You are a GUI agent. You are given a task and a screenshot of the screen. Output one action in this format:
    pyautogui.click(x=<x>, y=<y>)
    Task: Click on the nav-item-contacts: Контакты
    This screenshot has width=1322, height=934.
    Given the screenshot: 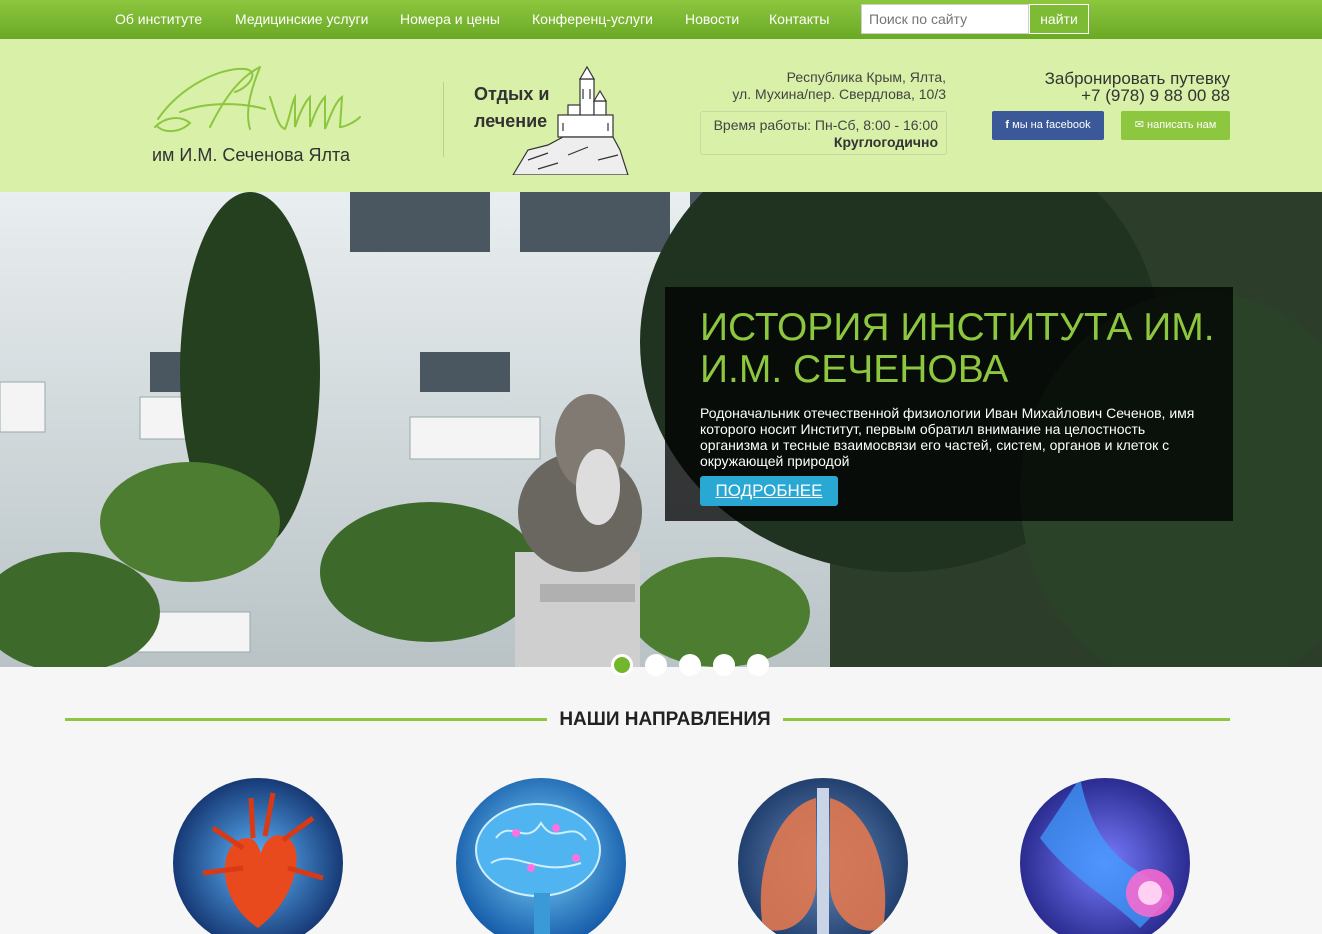 What is the action you would take?
    pyautogui.click(x=799, y=19)
    